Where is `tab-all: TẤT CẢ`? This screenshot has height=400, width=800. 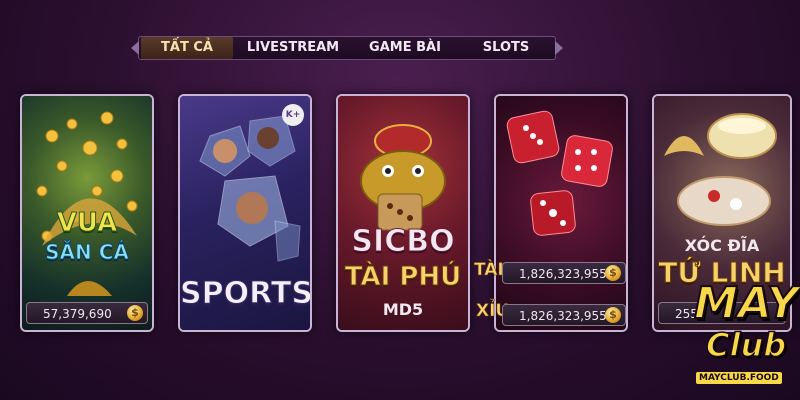
tab-all: TẤT CẢ is located at coordinates (187, 48).